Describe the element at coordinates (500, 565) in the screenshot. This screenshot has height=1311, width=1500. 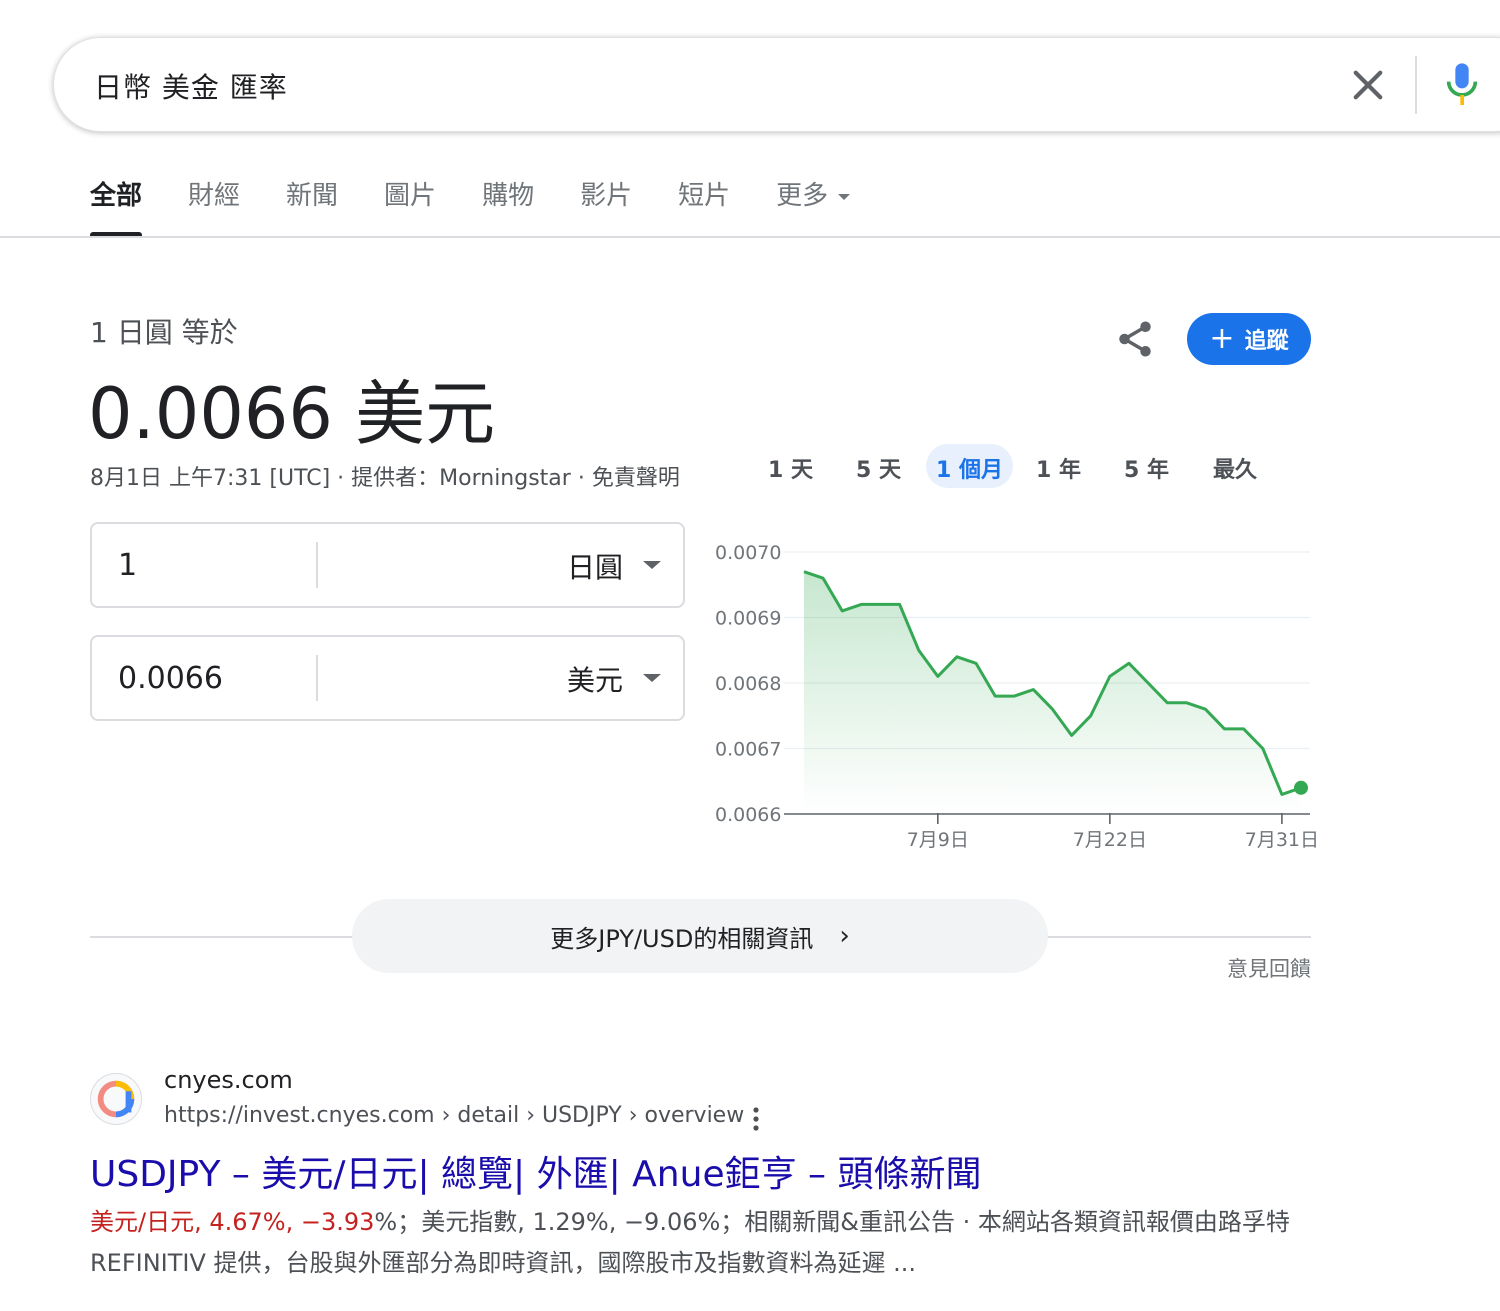
I see `from-currency-select` at that location.